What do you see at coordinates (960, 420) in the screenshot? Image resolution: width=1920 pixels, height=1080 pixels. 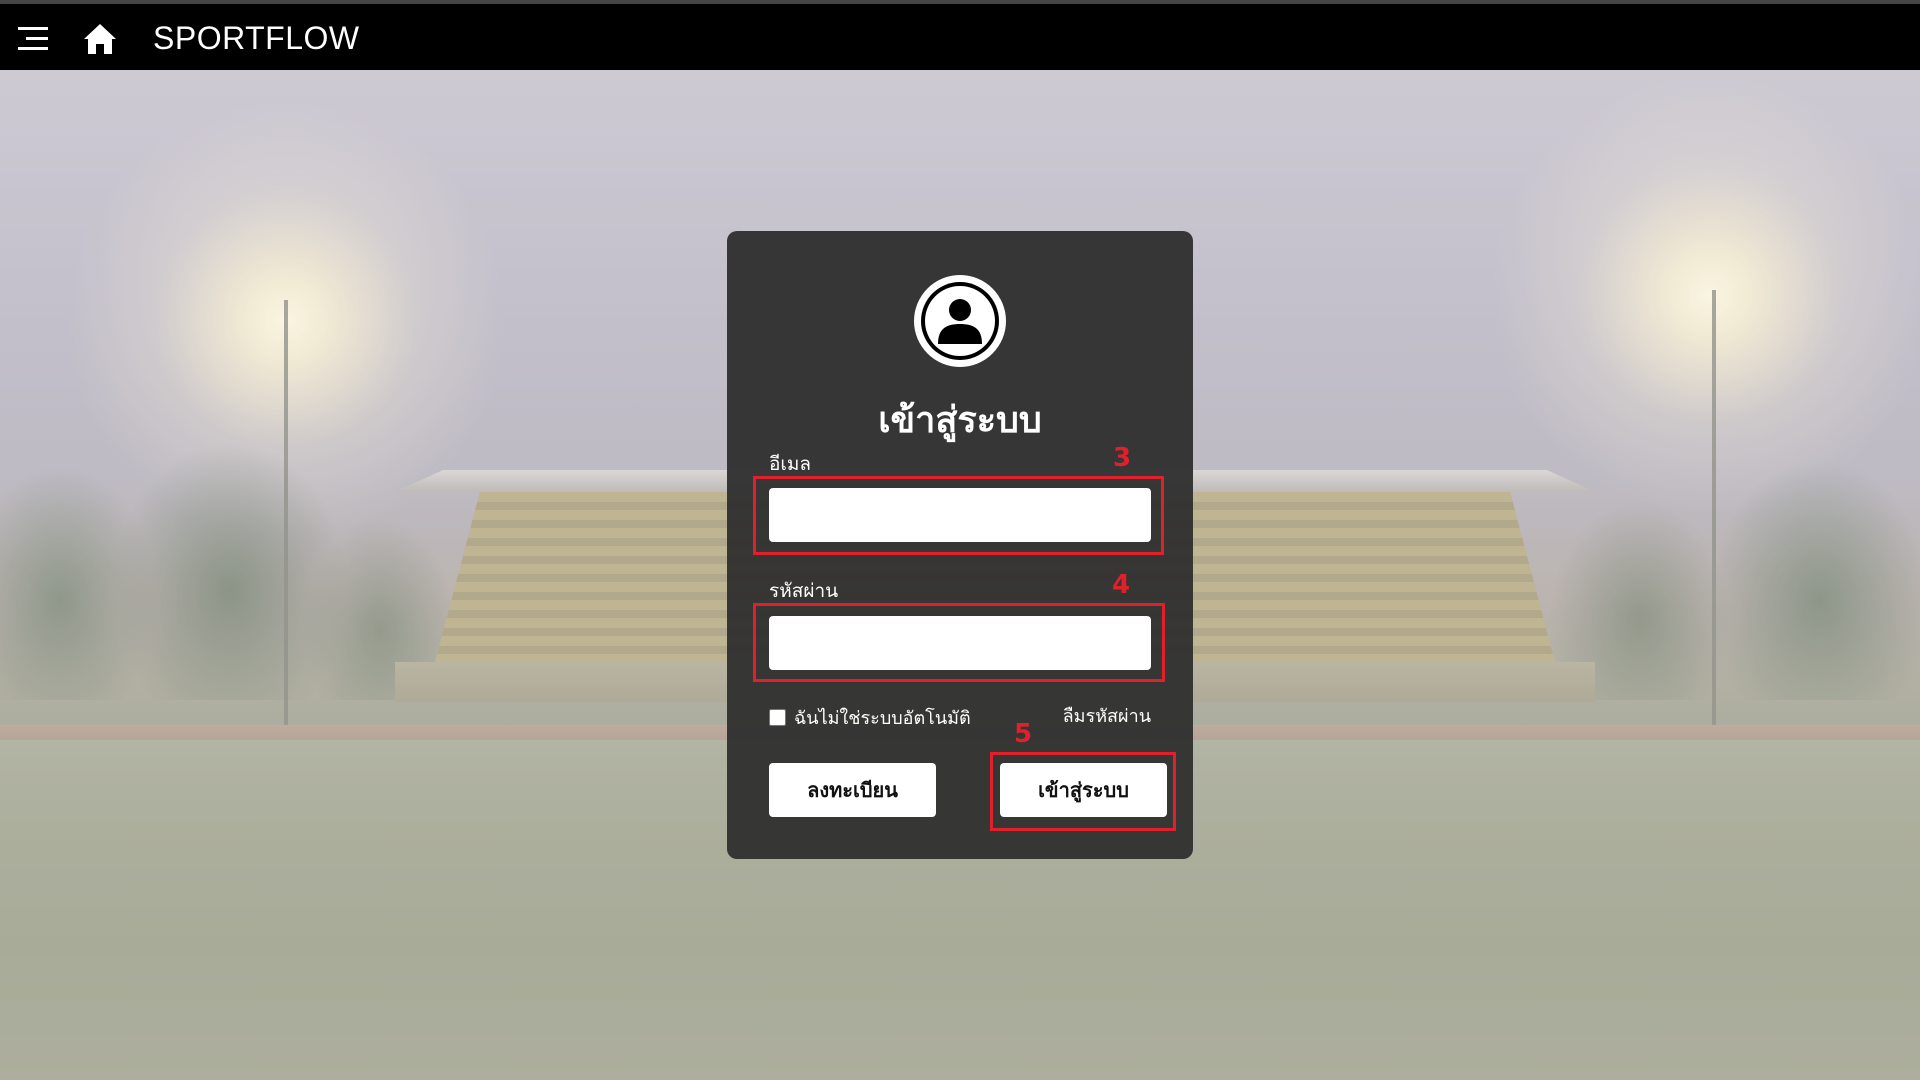 I see `login-title: เข้าสู่ระบบ` at bounding box center [960, 420].